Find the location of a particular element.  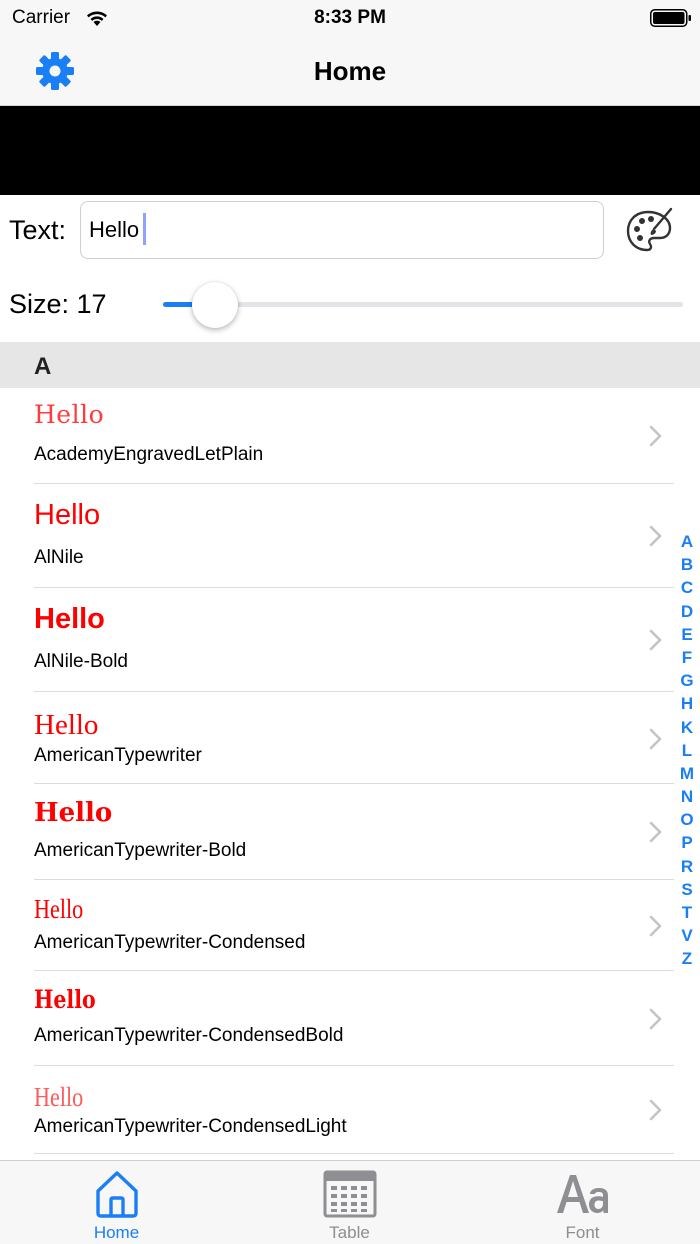

slider-thumb is located at coordinates (215, 305).